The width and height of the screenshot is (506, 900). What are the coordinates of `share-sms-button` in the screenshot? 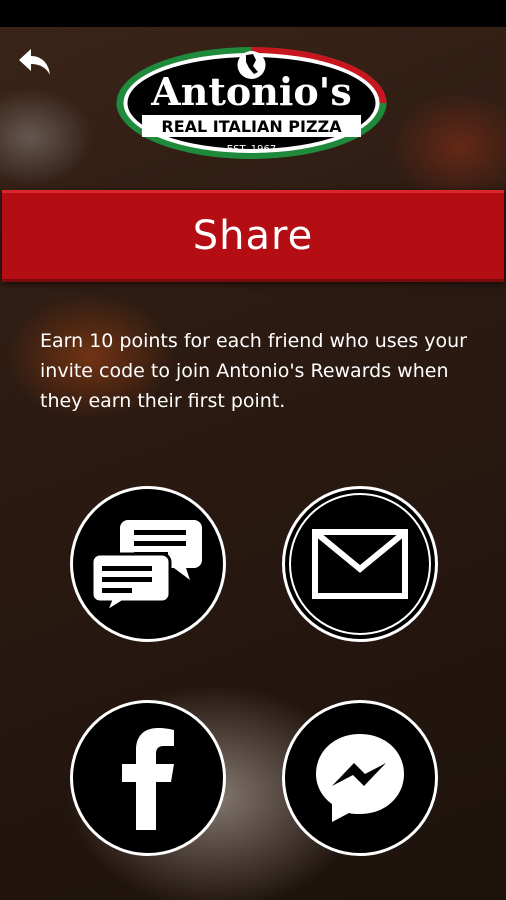 It's located at (148, 564).